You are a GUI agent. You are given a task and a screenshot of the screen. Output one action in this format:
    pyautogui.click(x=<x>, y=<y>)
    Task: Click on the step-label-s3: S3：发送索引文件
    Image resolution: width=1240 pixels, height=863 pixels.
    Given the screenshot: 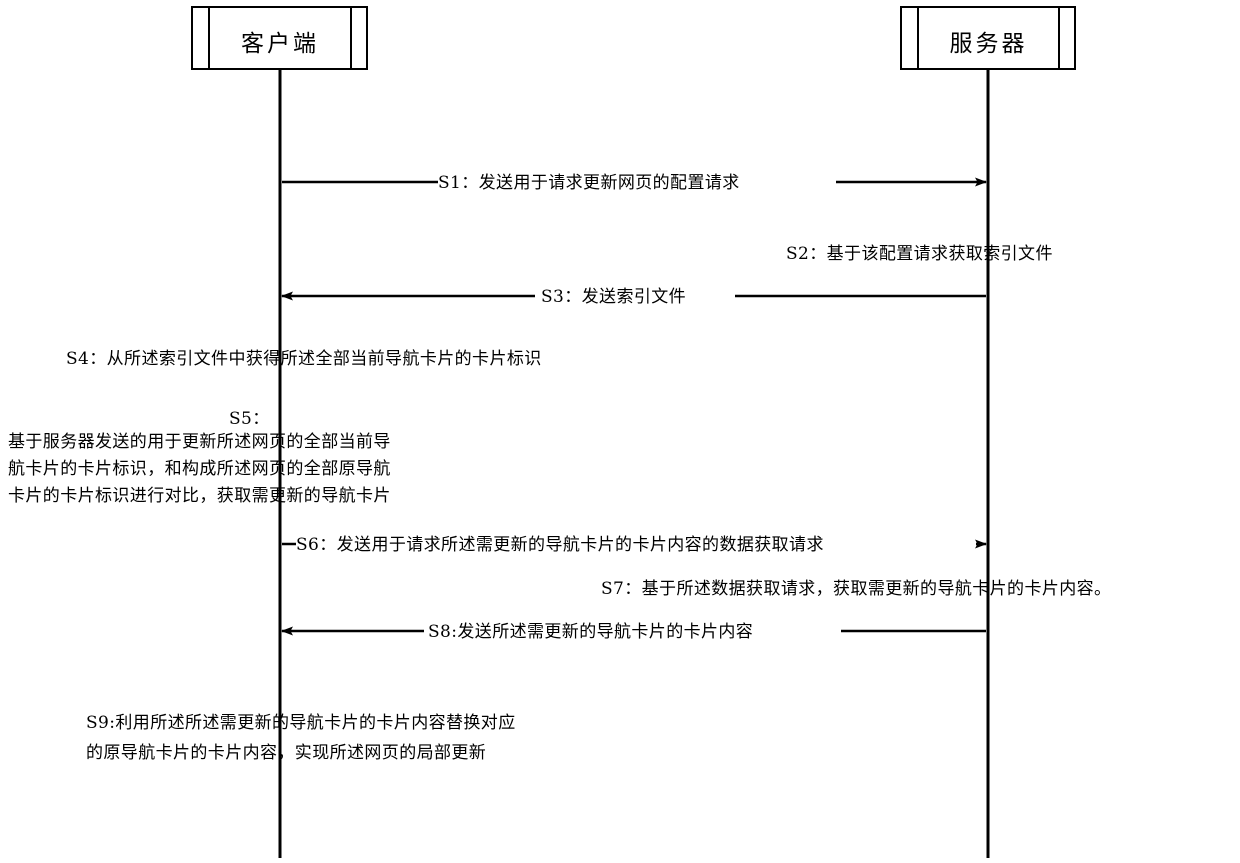 What is the action you would take?
    pyautogui.click(x=614, y=297)
    